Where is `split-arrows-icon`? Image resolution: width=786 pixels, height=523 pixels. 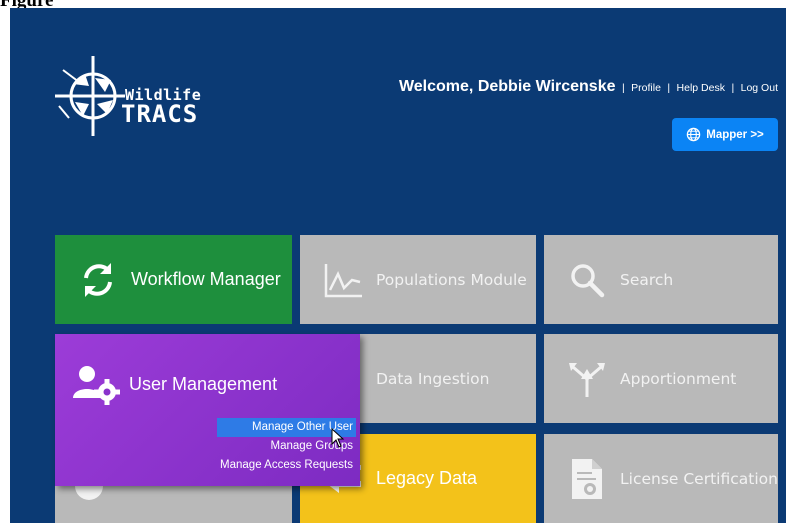
split-arrows-icon is located at coordinates (587, 379).